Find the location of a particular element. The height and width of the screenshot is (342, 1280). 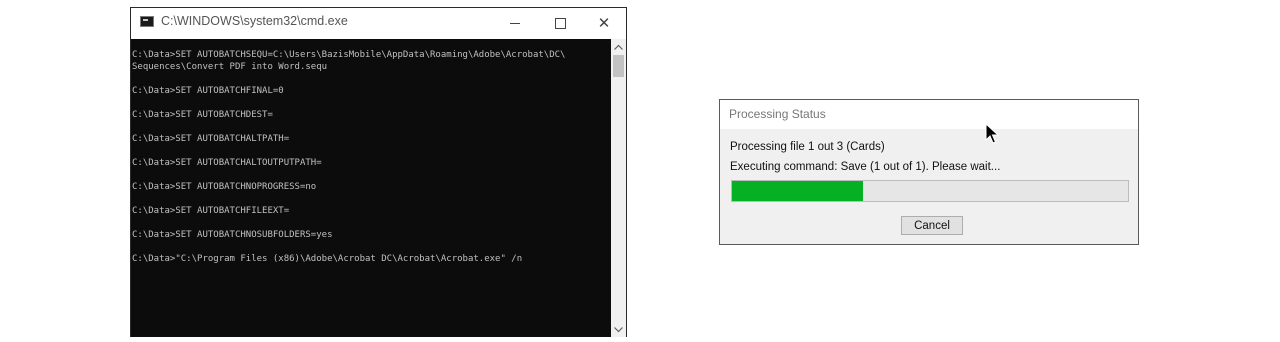

console-line: C:\Data>SET AUTOBATCHNOPROGRESS=no is located at coordinates (224, 187).